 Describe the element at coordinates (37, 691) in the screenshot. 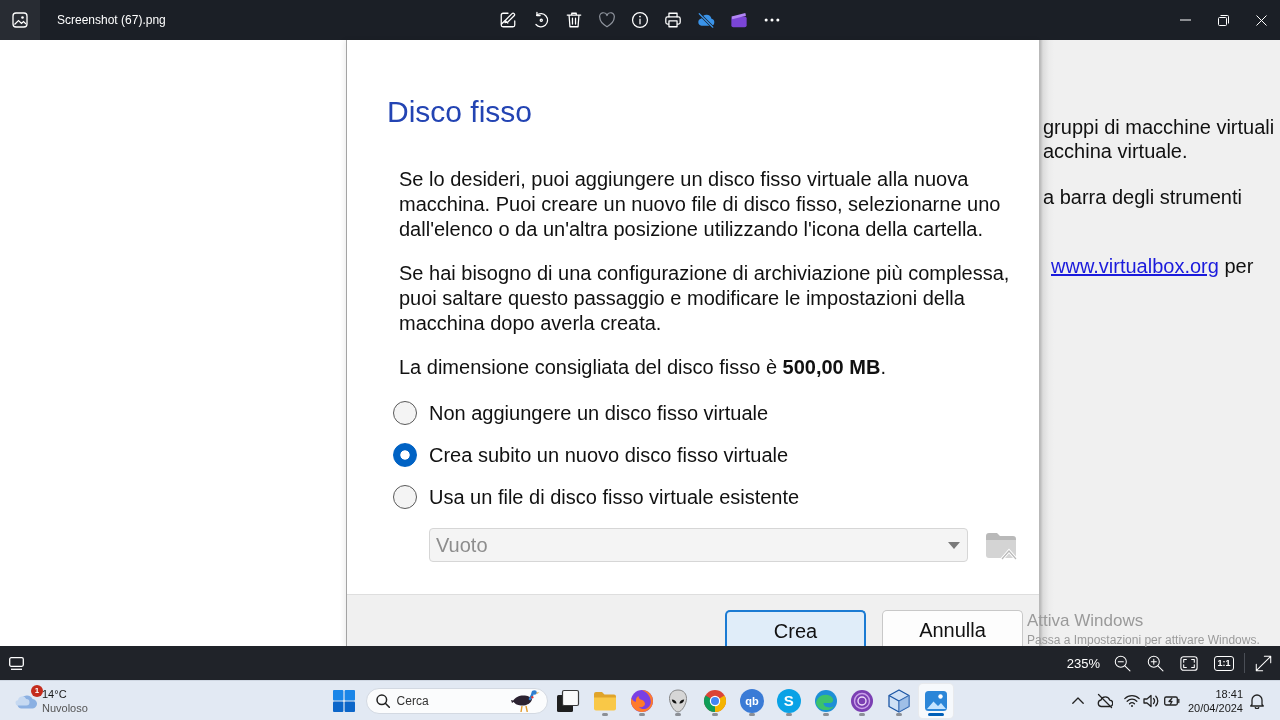

I see `notification-badge: 1` at that location.